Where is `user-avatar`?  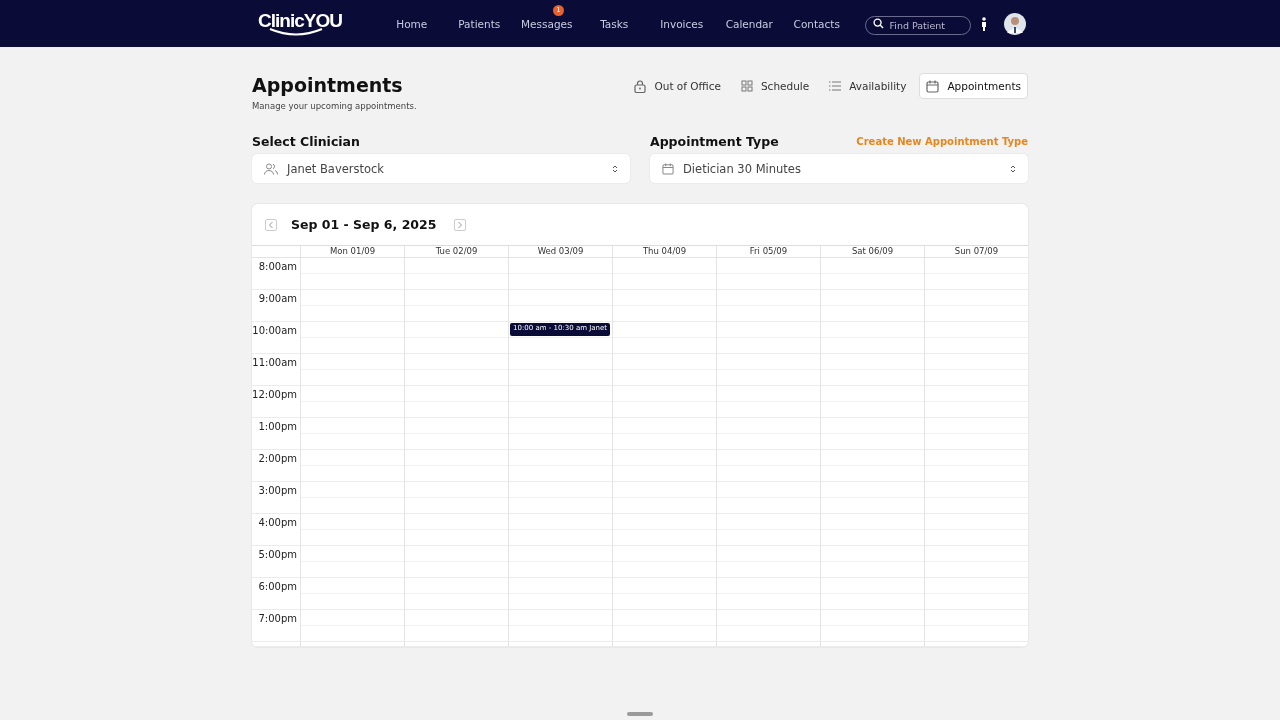
user-avatar is located at coordinates (1014, 23).